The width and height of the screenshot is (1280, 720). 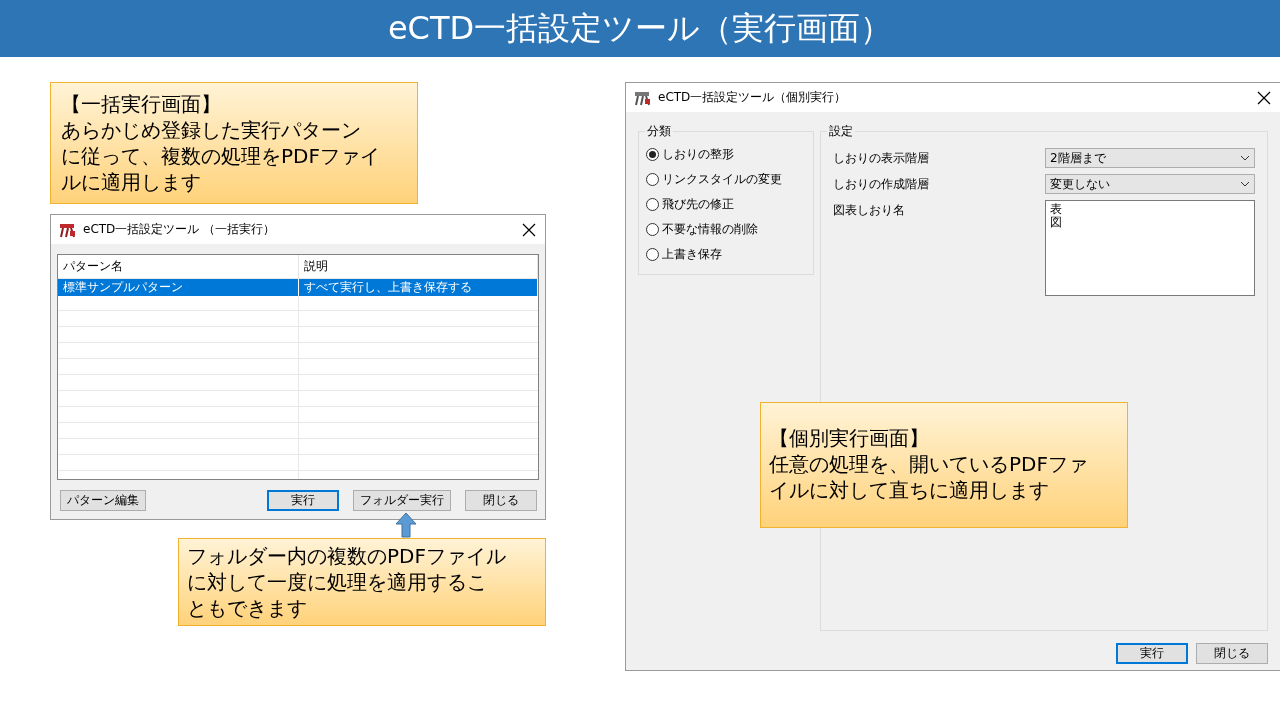 What do you see at coordinates (753, 97) in the screenshot?
I see `window-title: eCTD一括設定ツール（個別実行）` at bounding box center [753, 97].